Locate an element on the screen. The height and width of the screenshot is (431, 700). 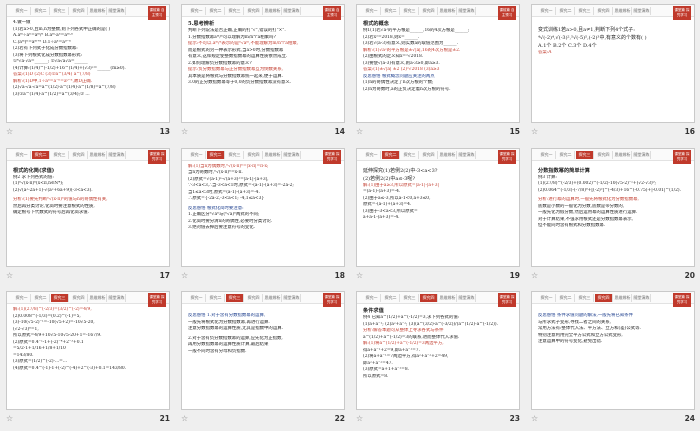
slide-text-line: a+a-1-(a+3)=-4. is located at coordinates (381, 218).